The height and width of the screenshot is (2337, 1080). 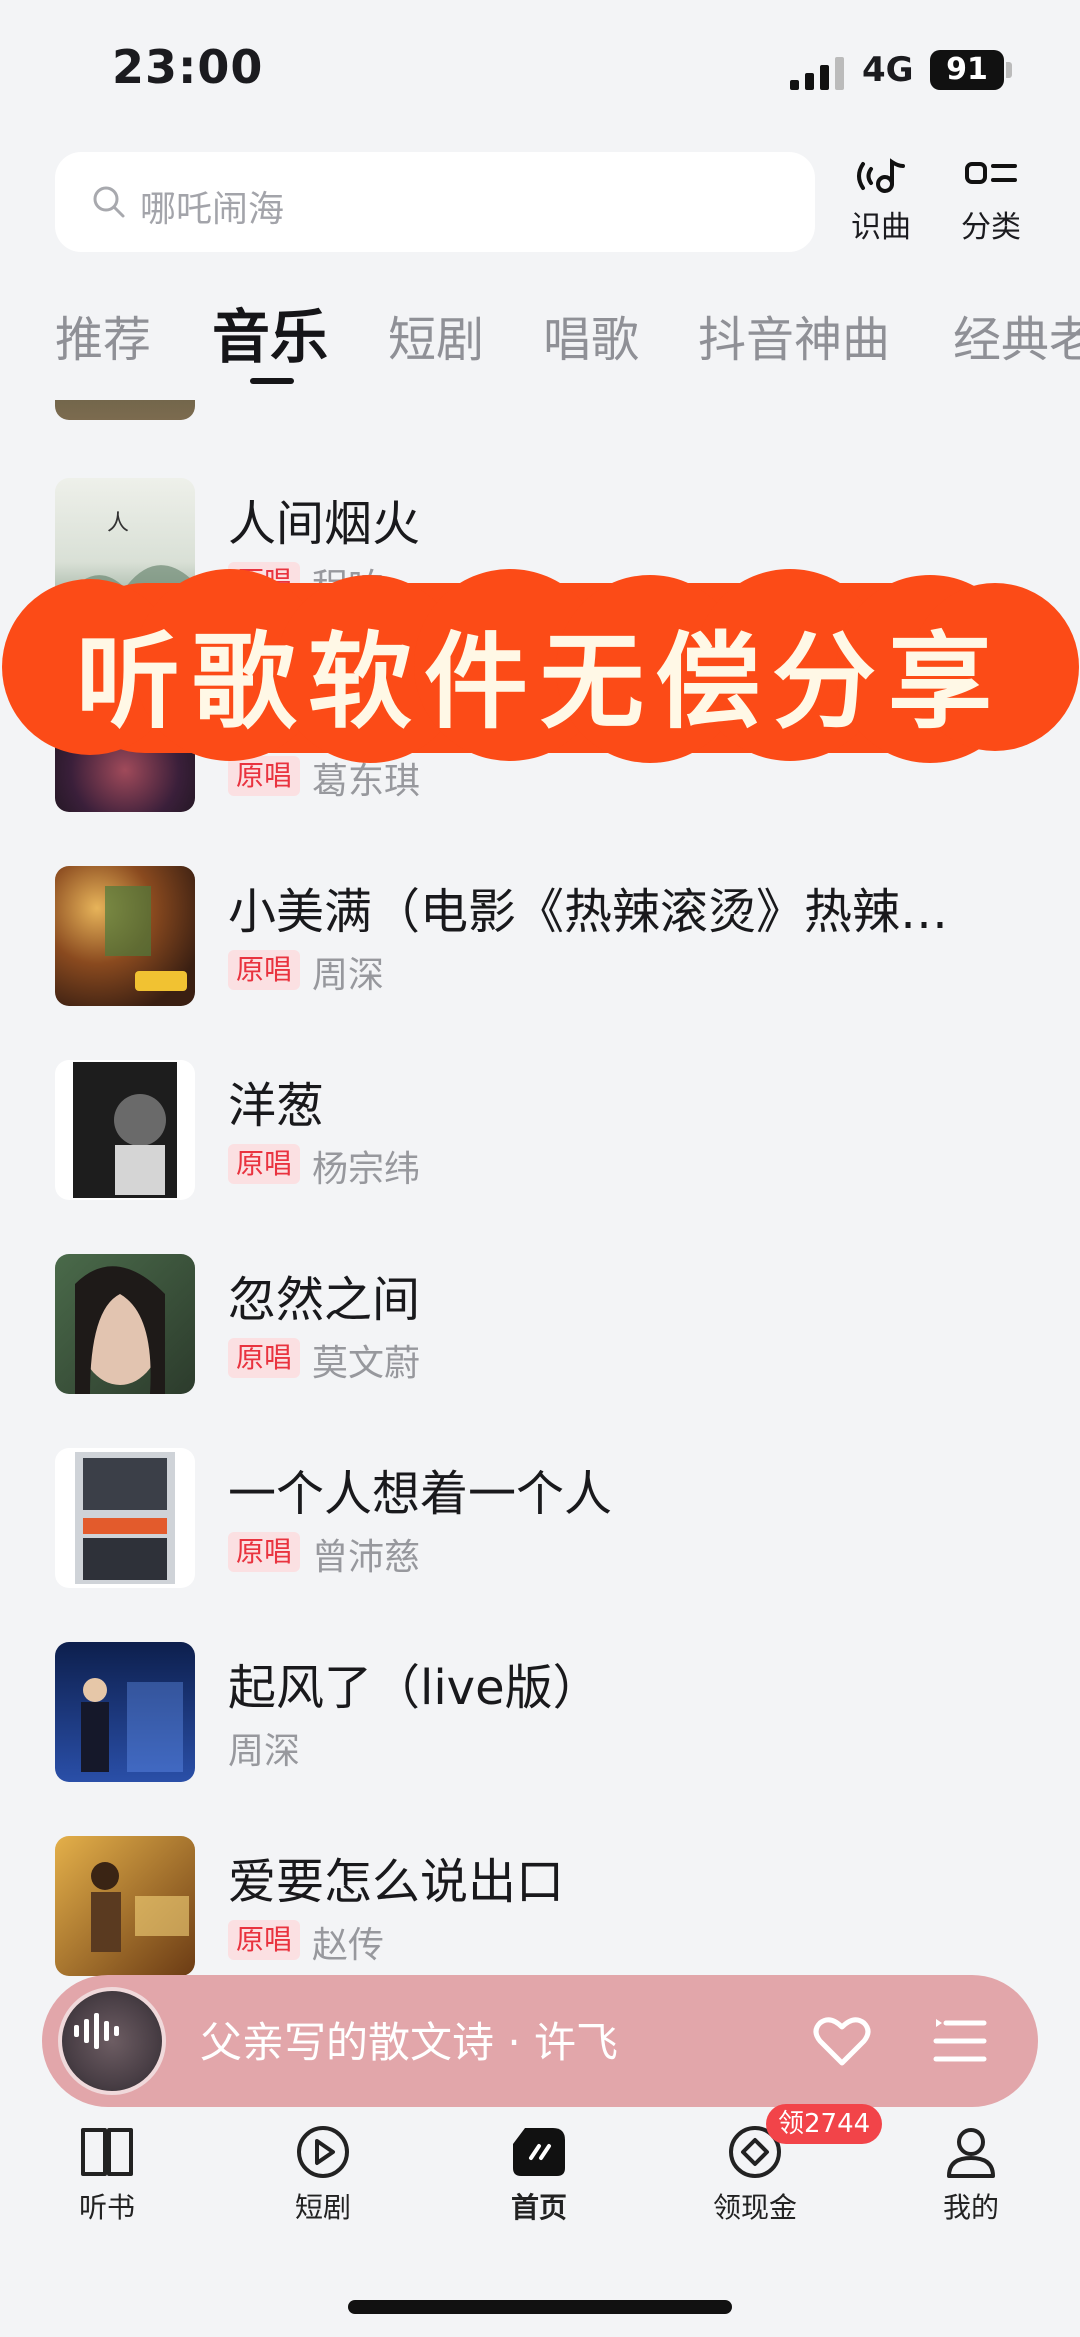 I want to click on song-title: 人间烟火, so click(x=324, y=524).